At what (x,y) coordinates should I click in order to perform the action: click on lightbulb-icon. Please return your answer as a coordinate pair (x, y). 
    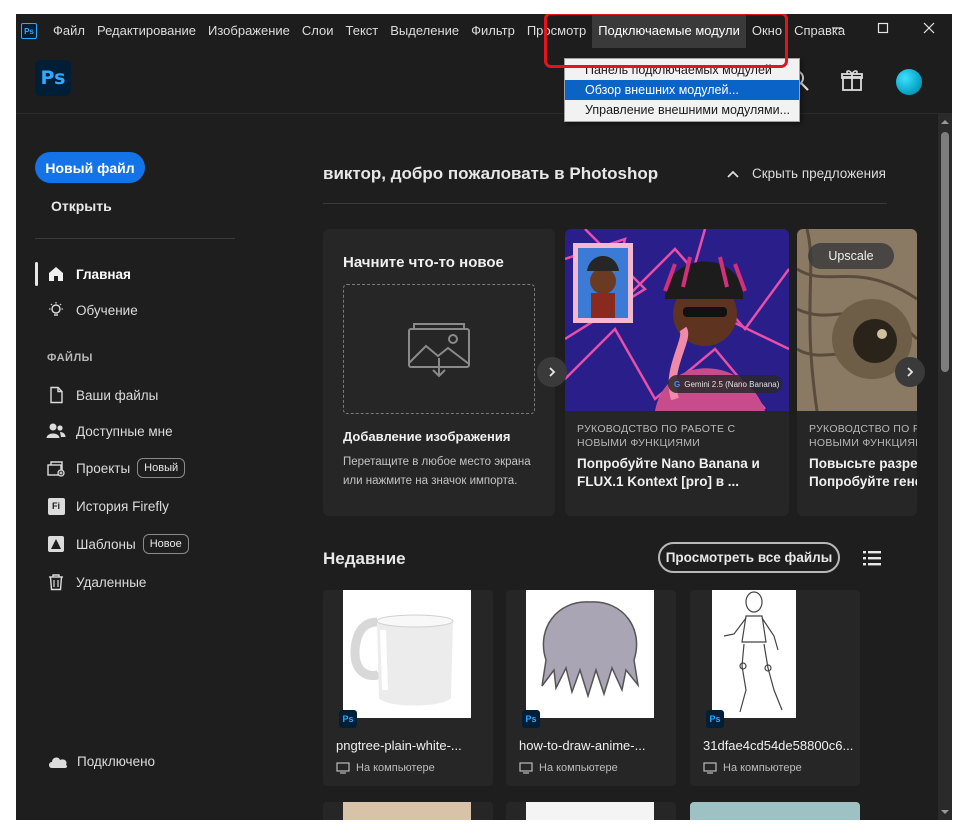
    Looking at the image, I should click on (56, 310).